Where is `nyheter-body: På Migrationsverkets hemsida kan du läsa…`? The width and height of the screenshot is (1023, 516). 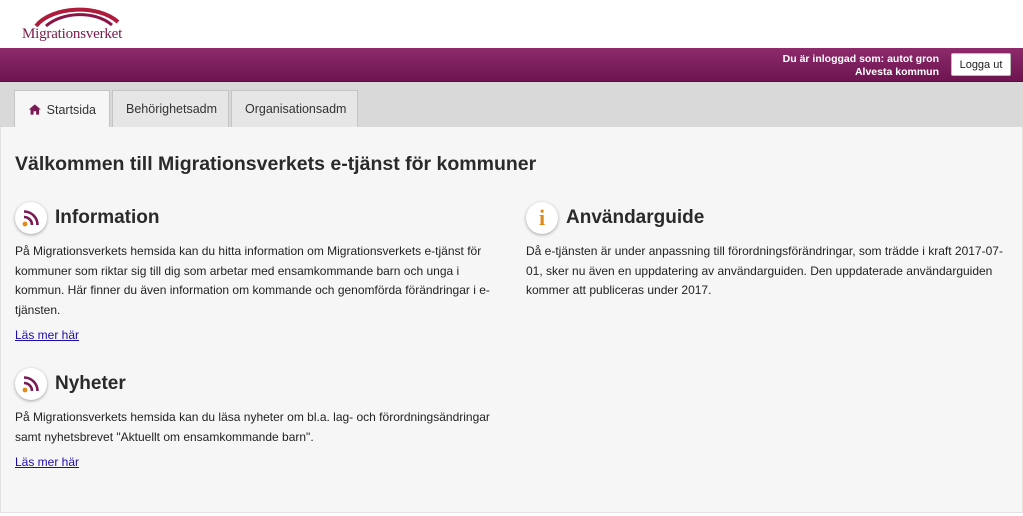
nyheter-body: På Migrationsverkets hemsida kan du läsa… is located at coordinates (252, 427).